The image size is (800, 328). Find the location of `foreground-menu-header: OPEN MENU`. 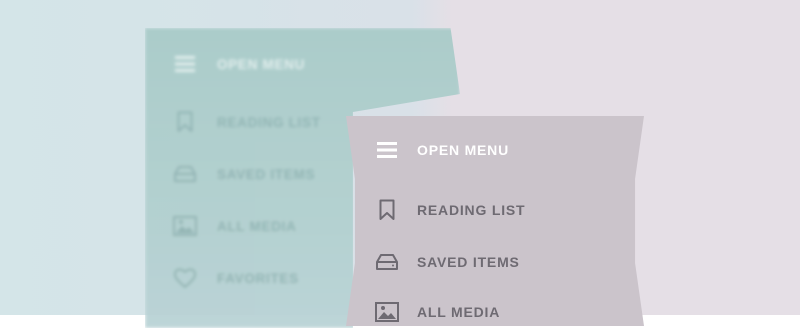

foreground-menu-header: OPEN MENU is located at coordinates (441, 150).